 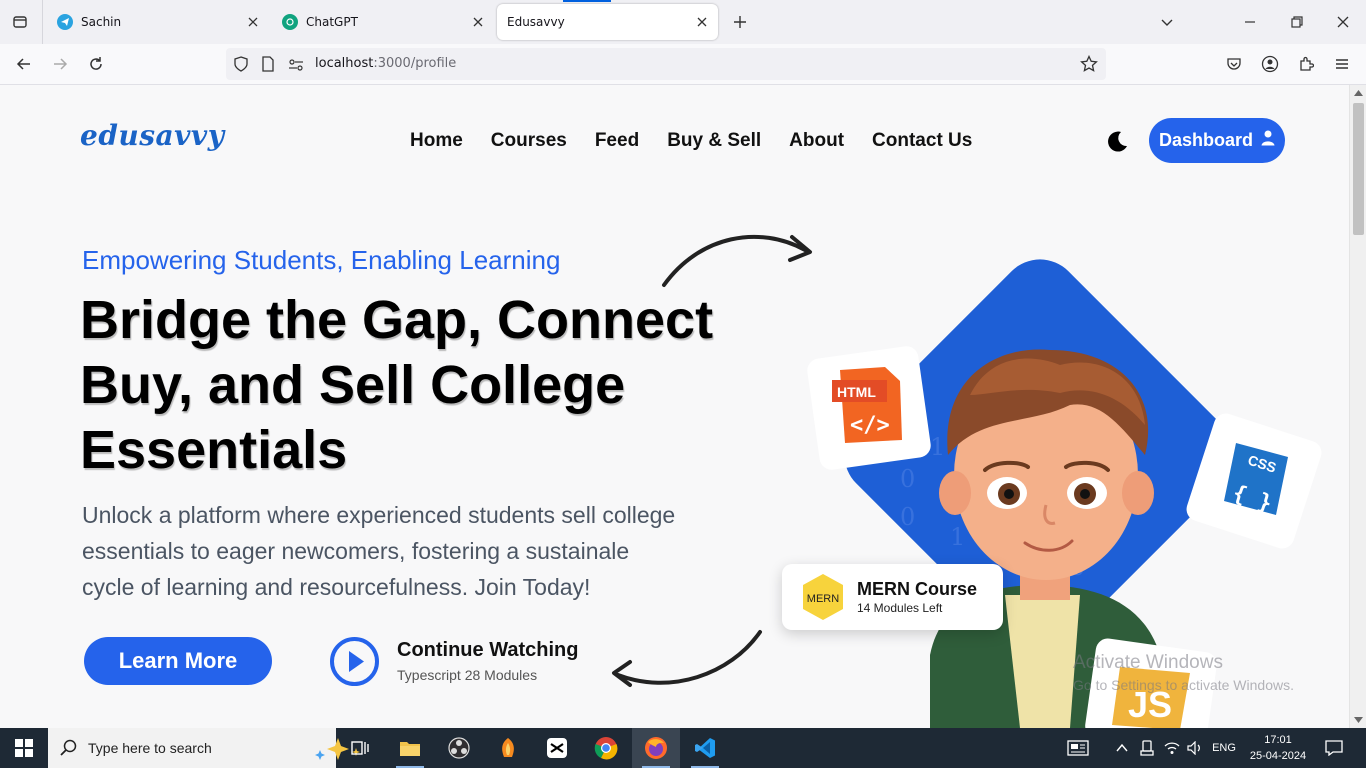 I want to click on url-text: localhost:3000/profile, so click(x=385, y=63).